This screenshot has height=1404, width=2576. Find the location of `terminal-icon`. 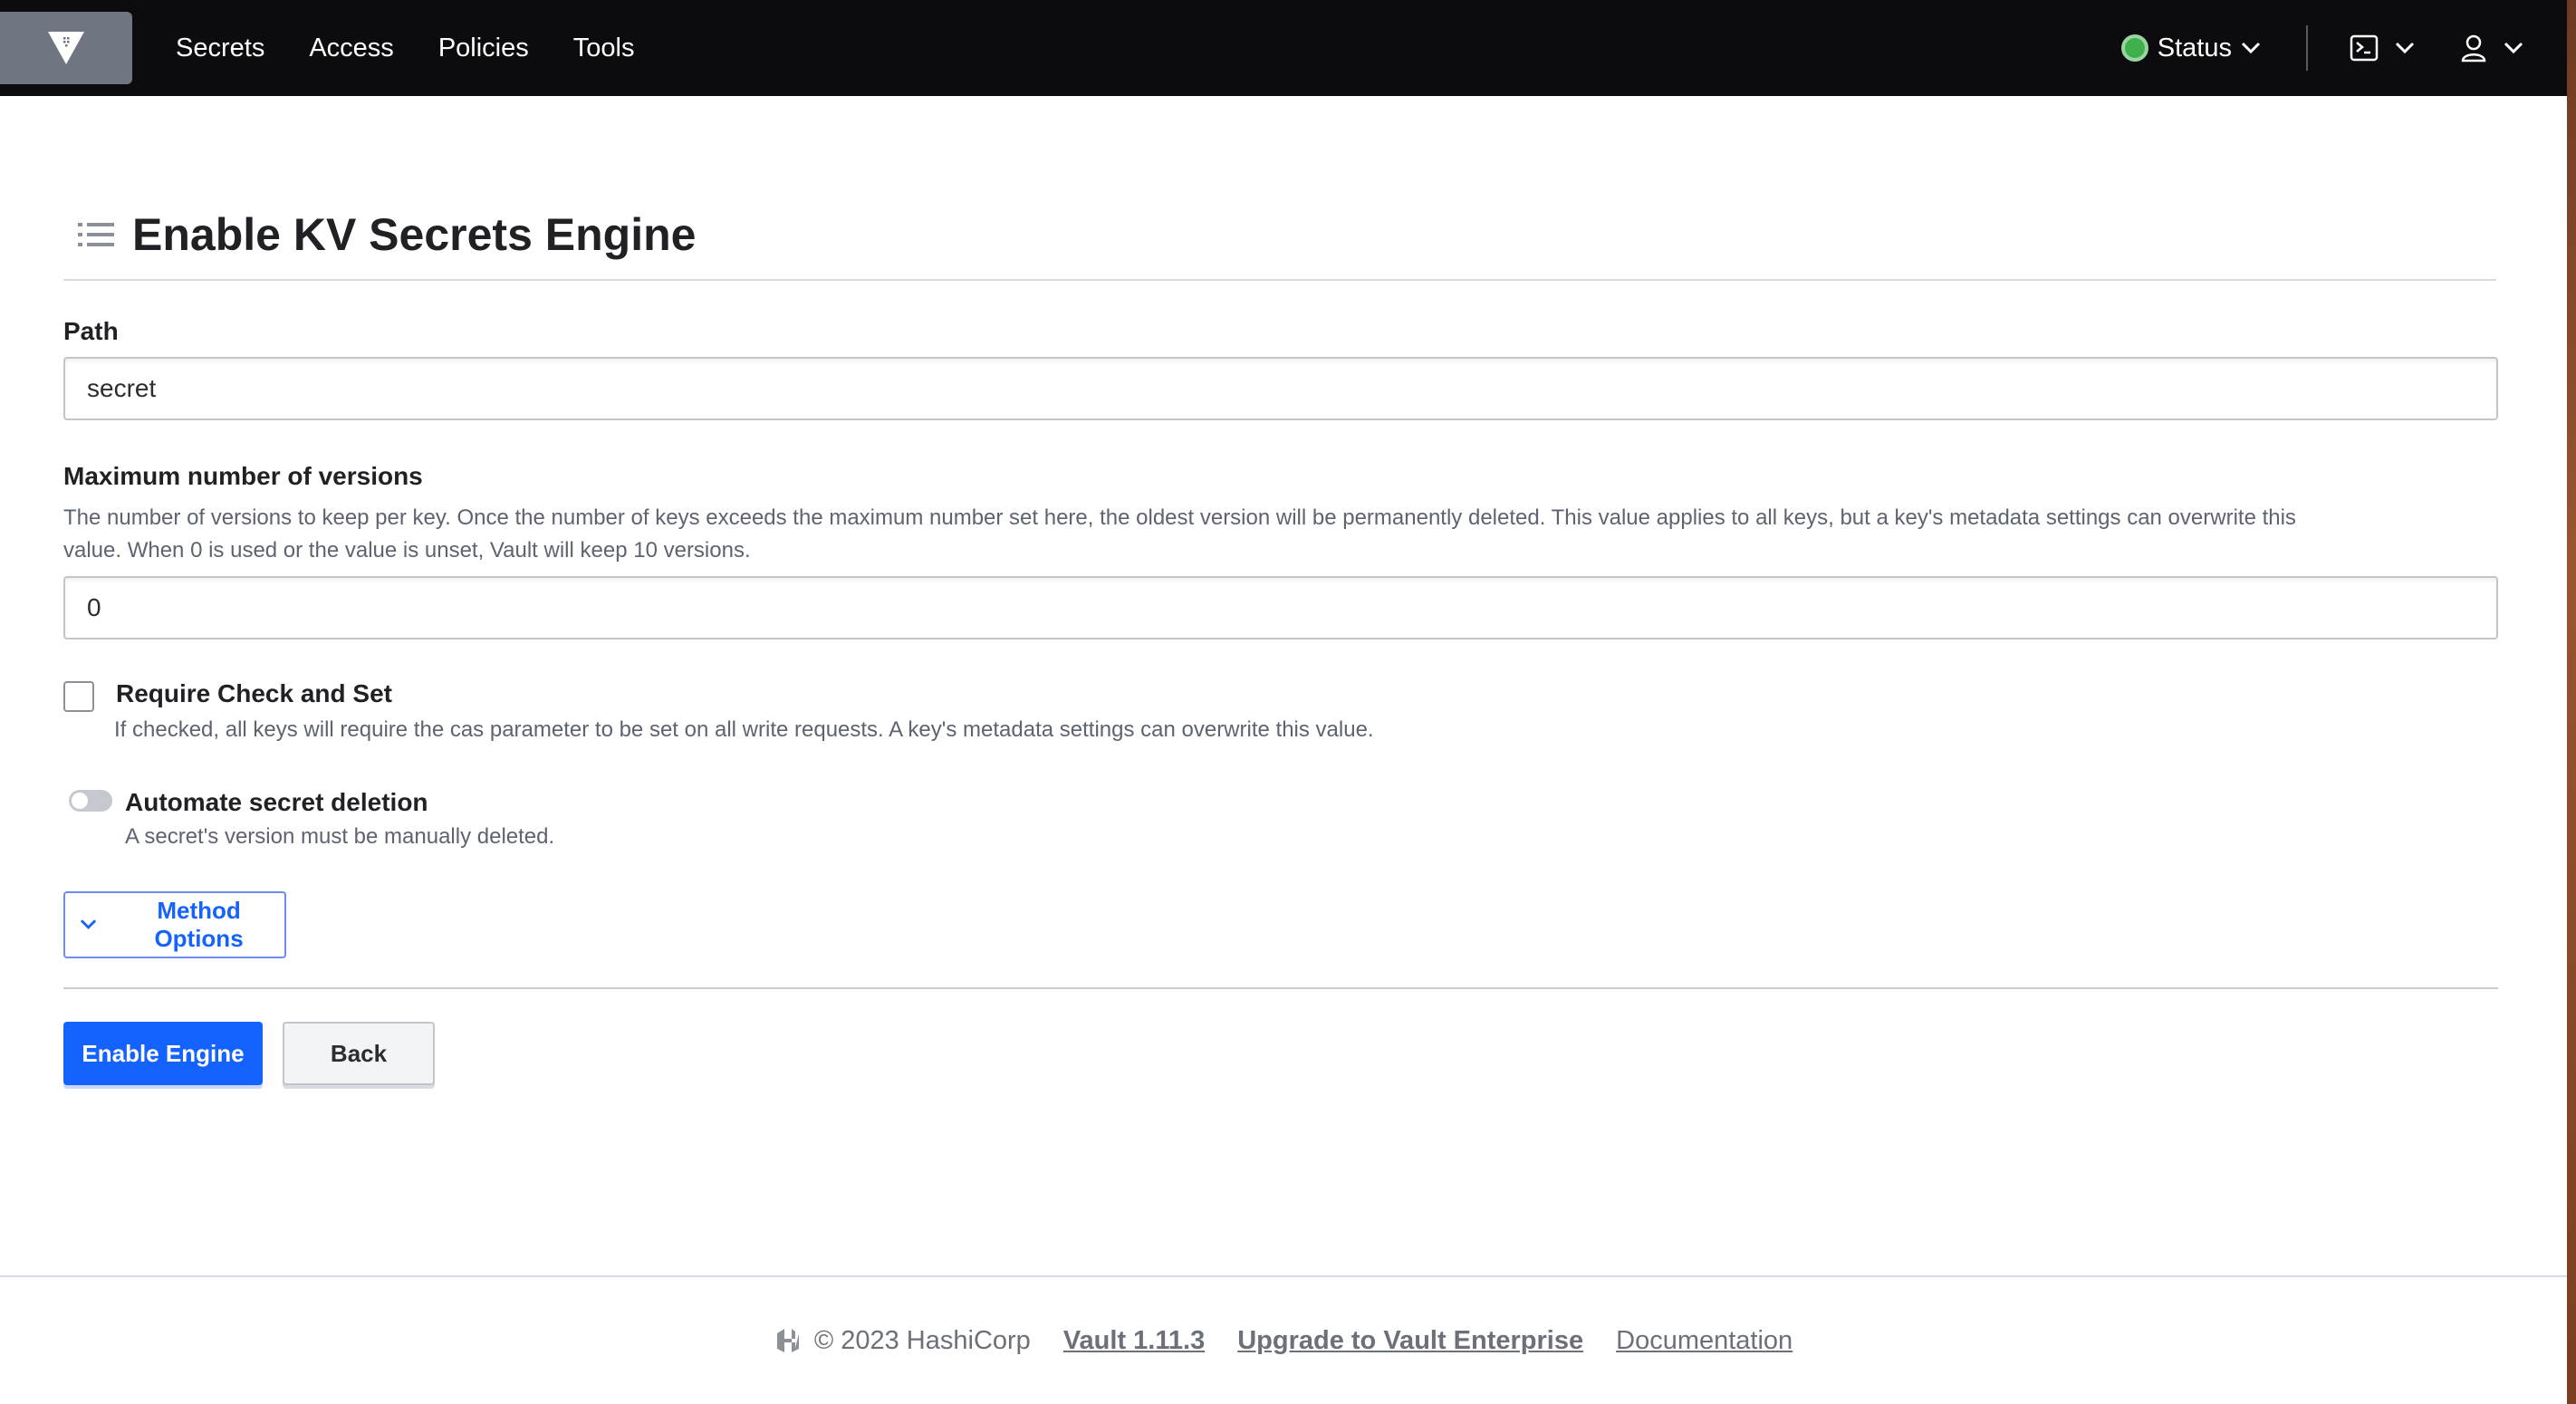

terminal-icon is located at coordinates (2364, 48).